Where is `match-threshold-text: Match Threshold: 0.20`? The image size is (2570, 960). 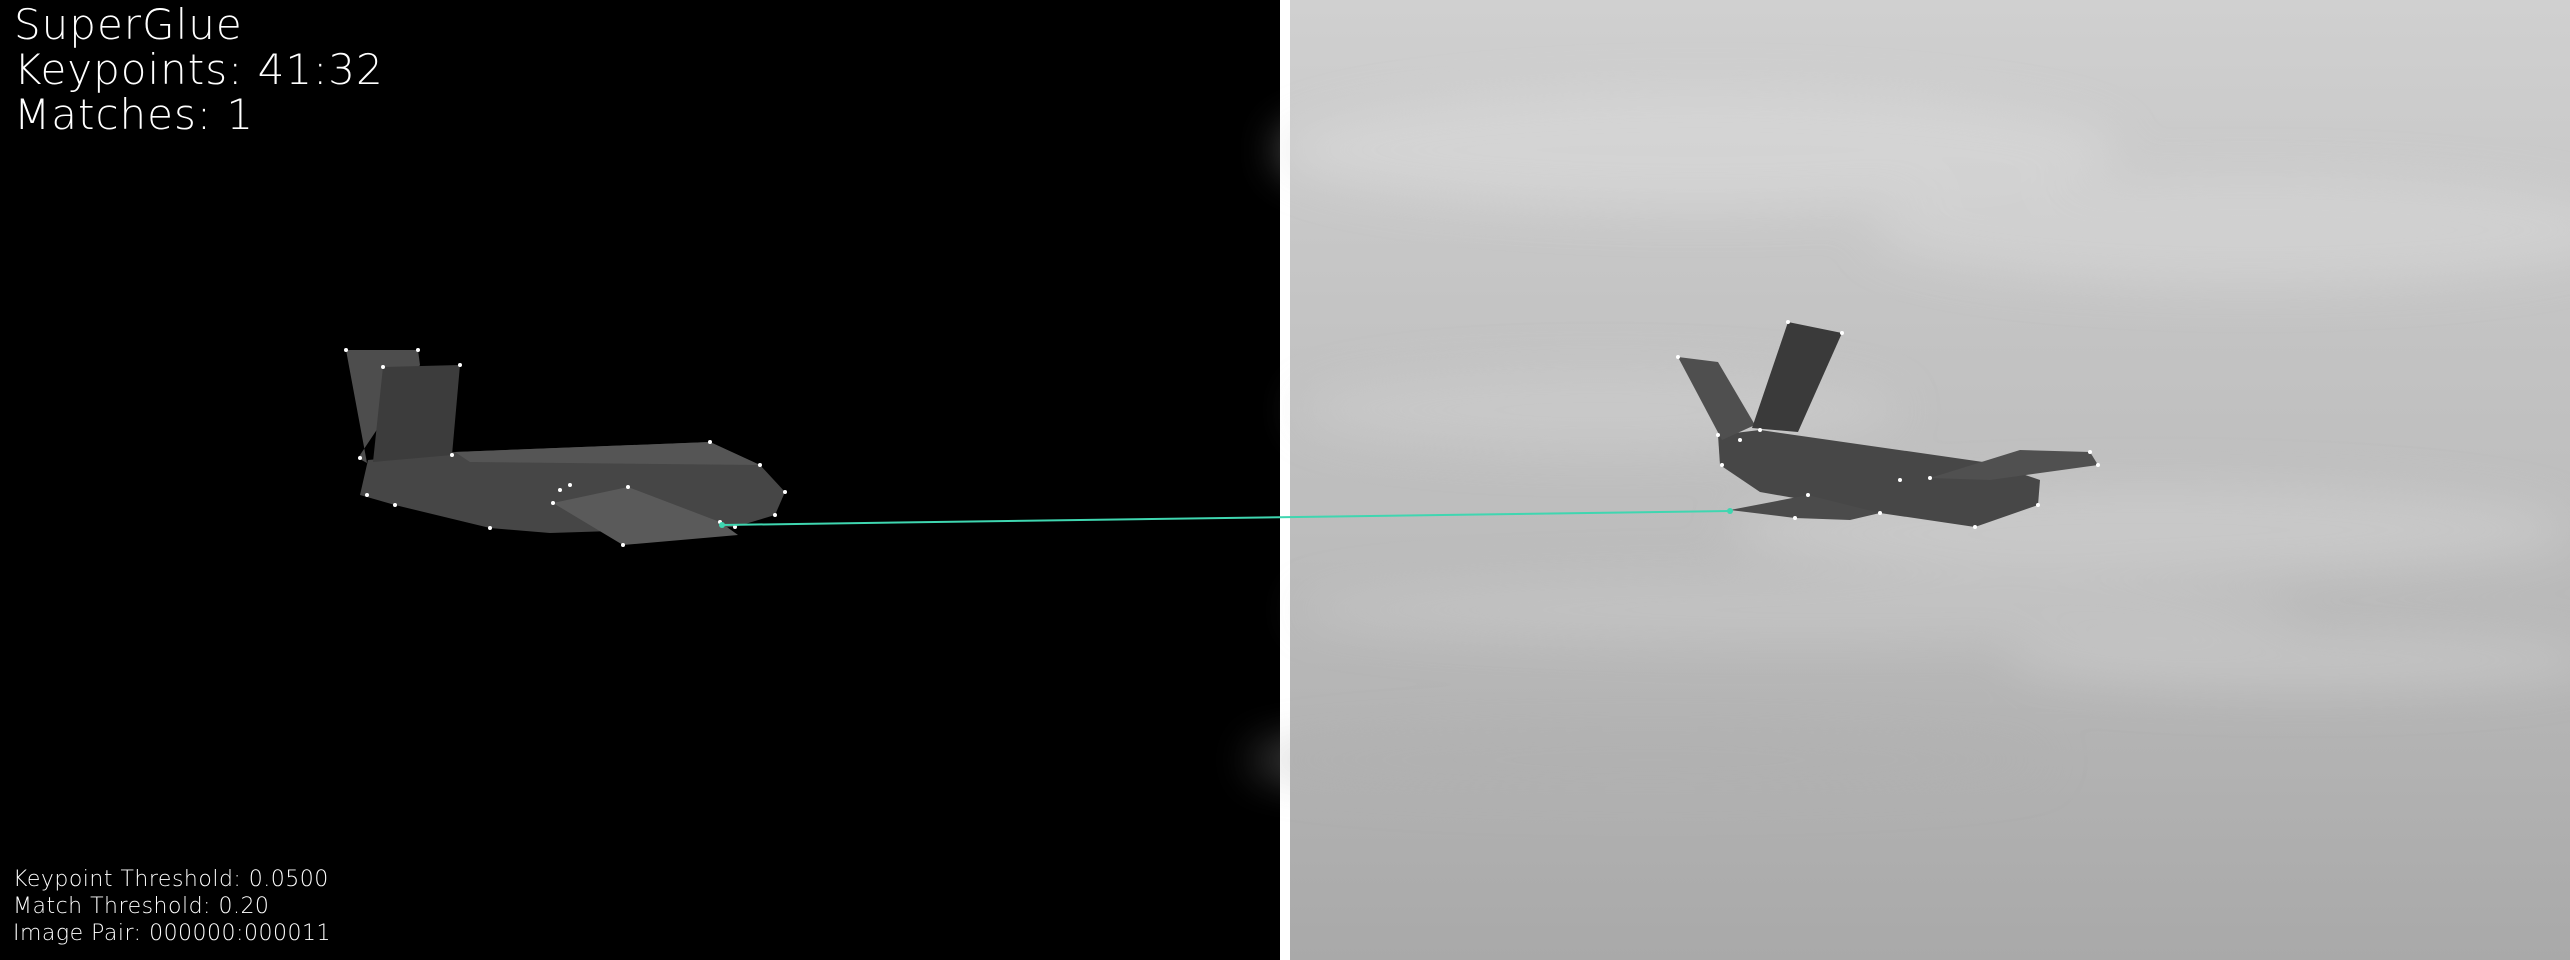 match-threshold-text: Match Threshold: 0.20 is located at coordinates (141, 906).